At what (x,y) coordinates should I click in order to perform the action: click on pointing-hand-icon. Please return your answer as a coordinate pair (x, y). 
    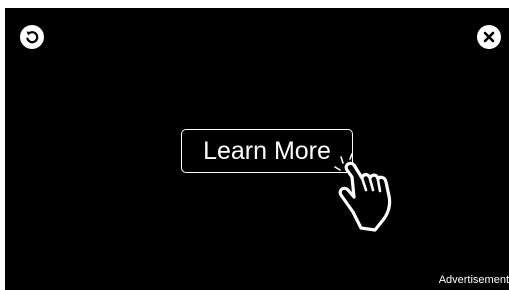
    Looking at the image, I should click on (371, 196).